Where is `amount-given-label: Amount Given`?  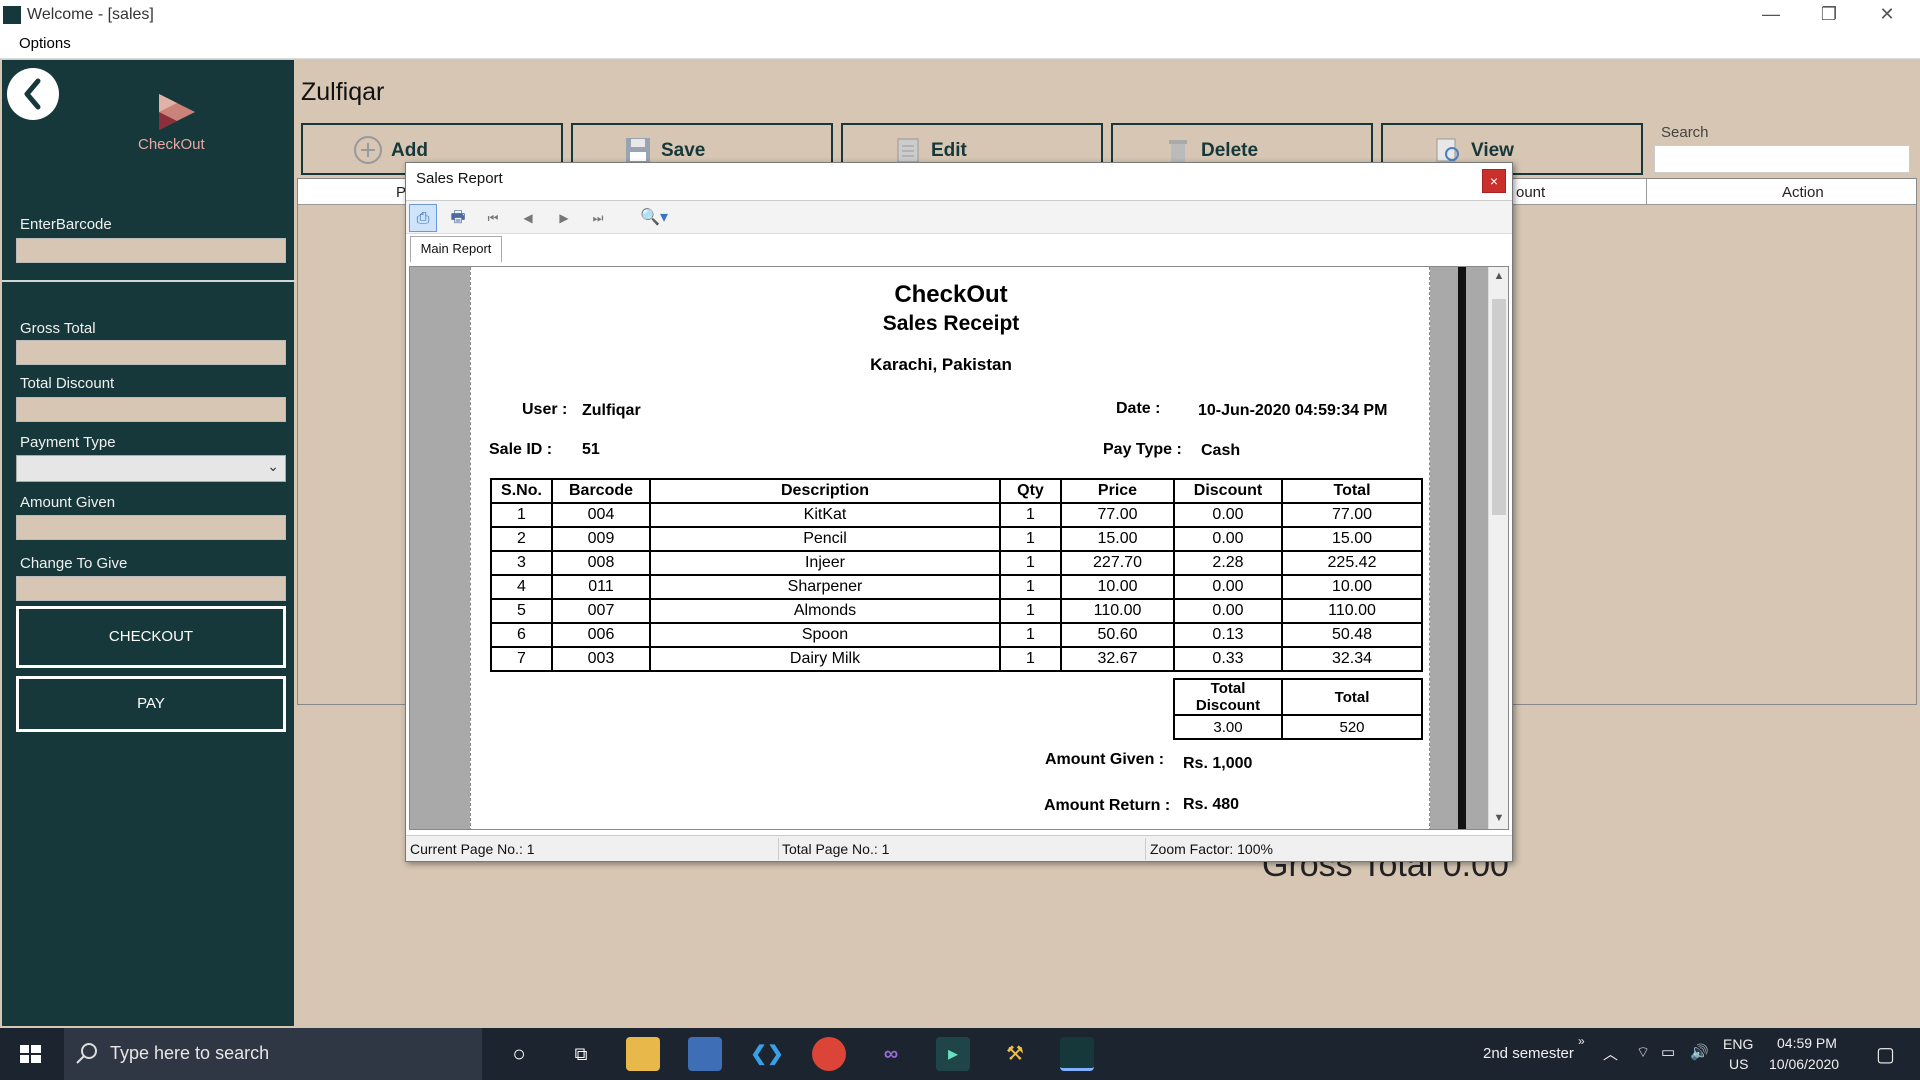
amount-given-label: Amount Given is located at coordinates (68, 502).